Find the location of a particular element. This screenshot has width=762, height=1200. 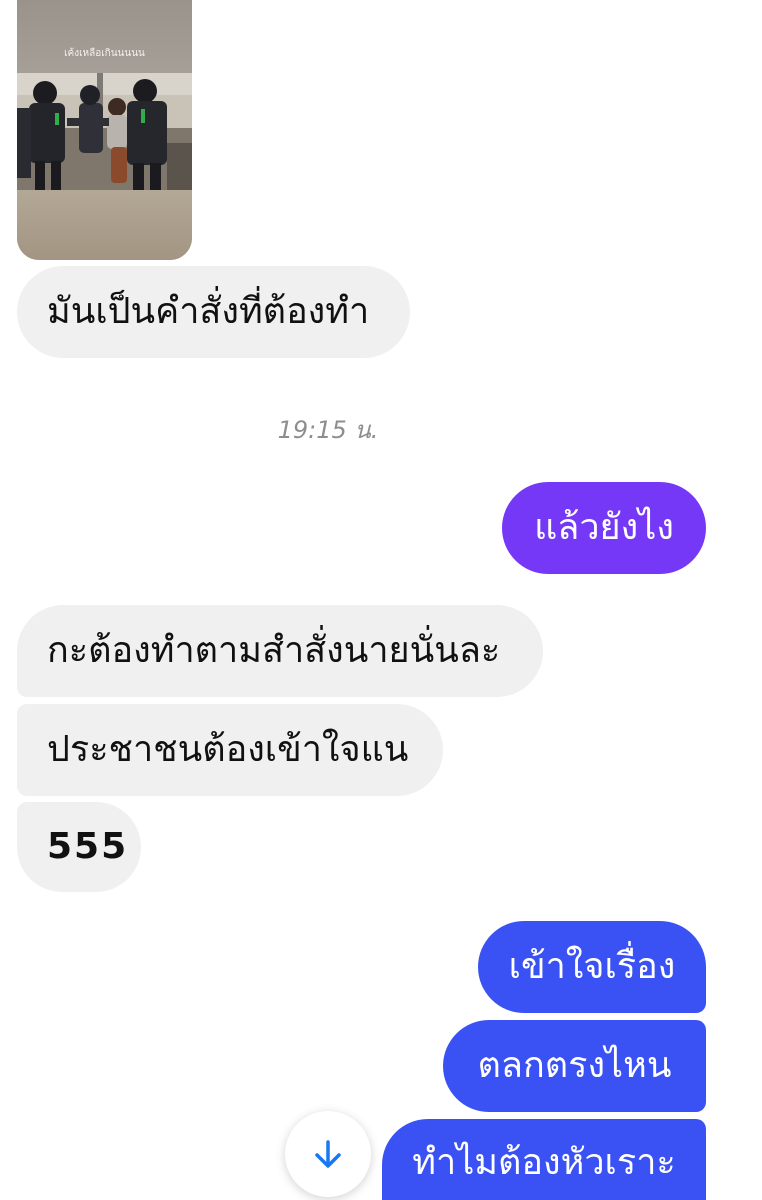

scroll-to-bottom-button is located at coordinates (328, 1154).